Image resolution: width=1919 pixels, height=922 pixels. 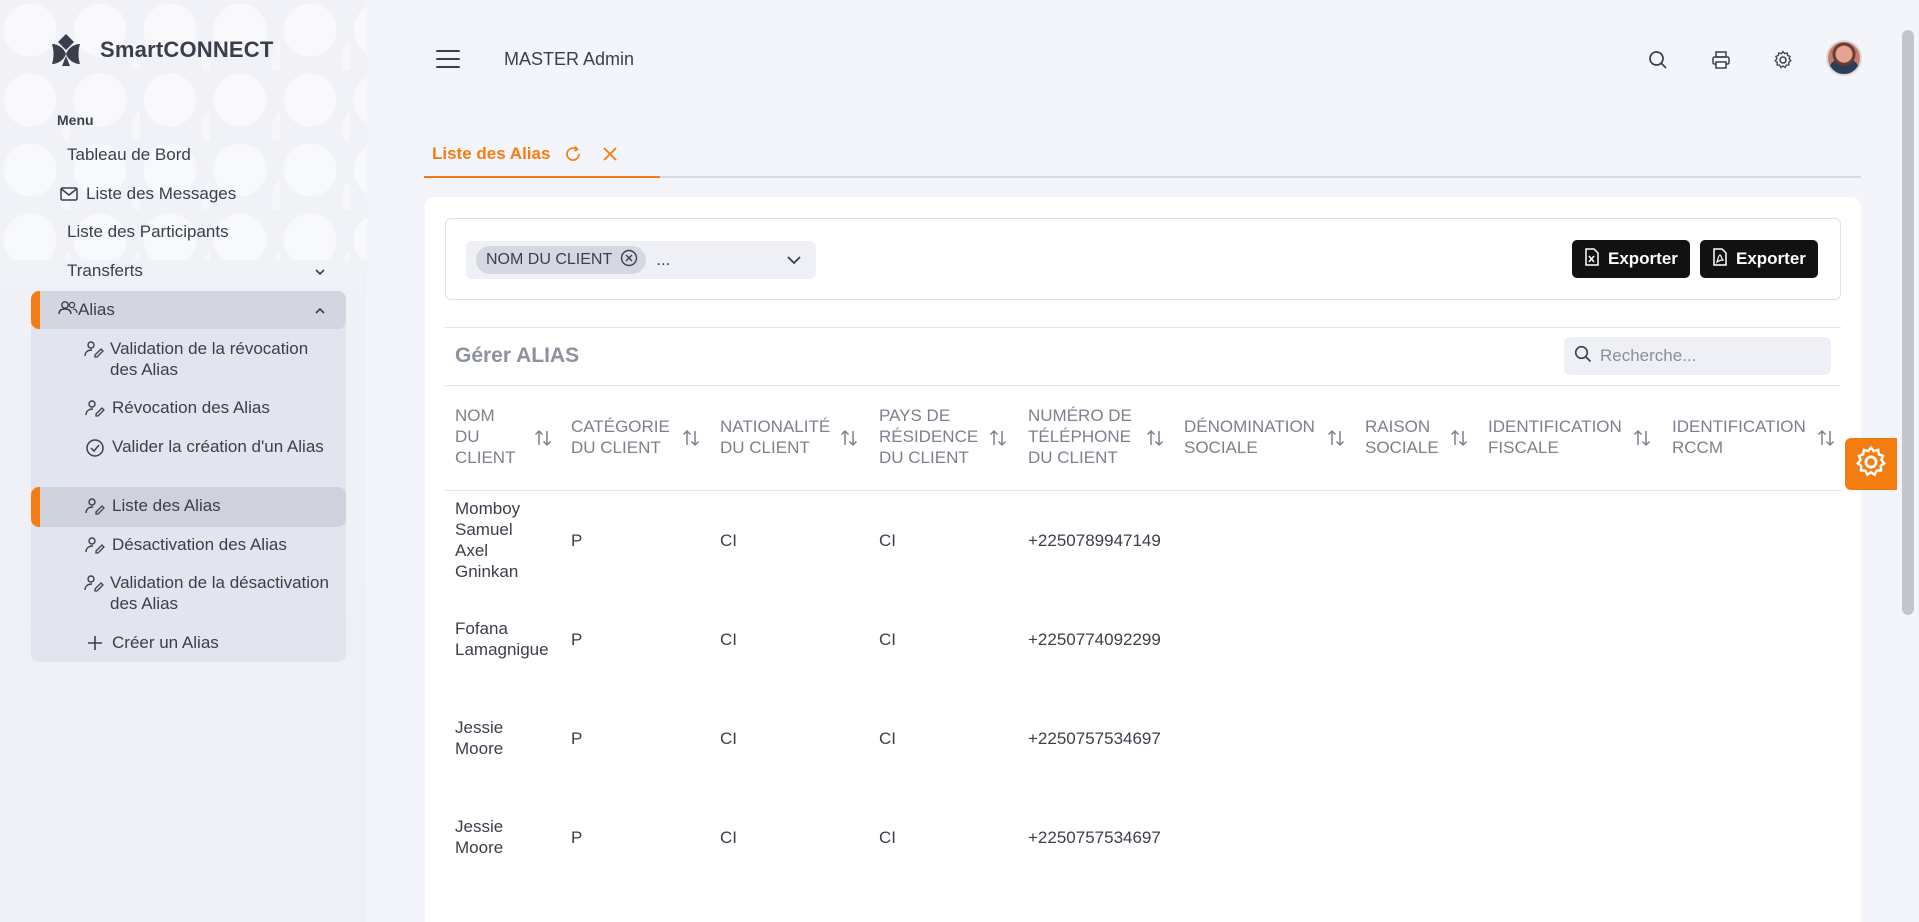 I want to click on sidebar-item-messages: Liste des Messages, so click(x=188, y=194).